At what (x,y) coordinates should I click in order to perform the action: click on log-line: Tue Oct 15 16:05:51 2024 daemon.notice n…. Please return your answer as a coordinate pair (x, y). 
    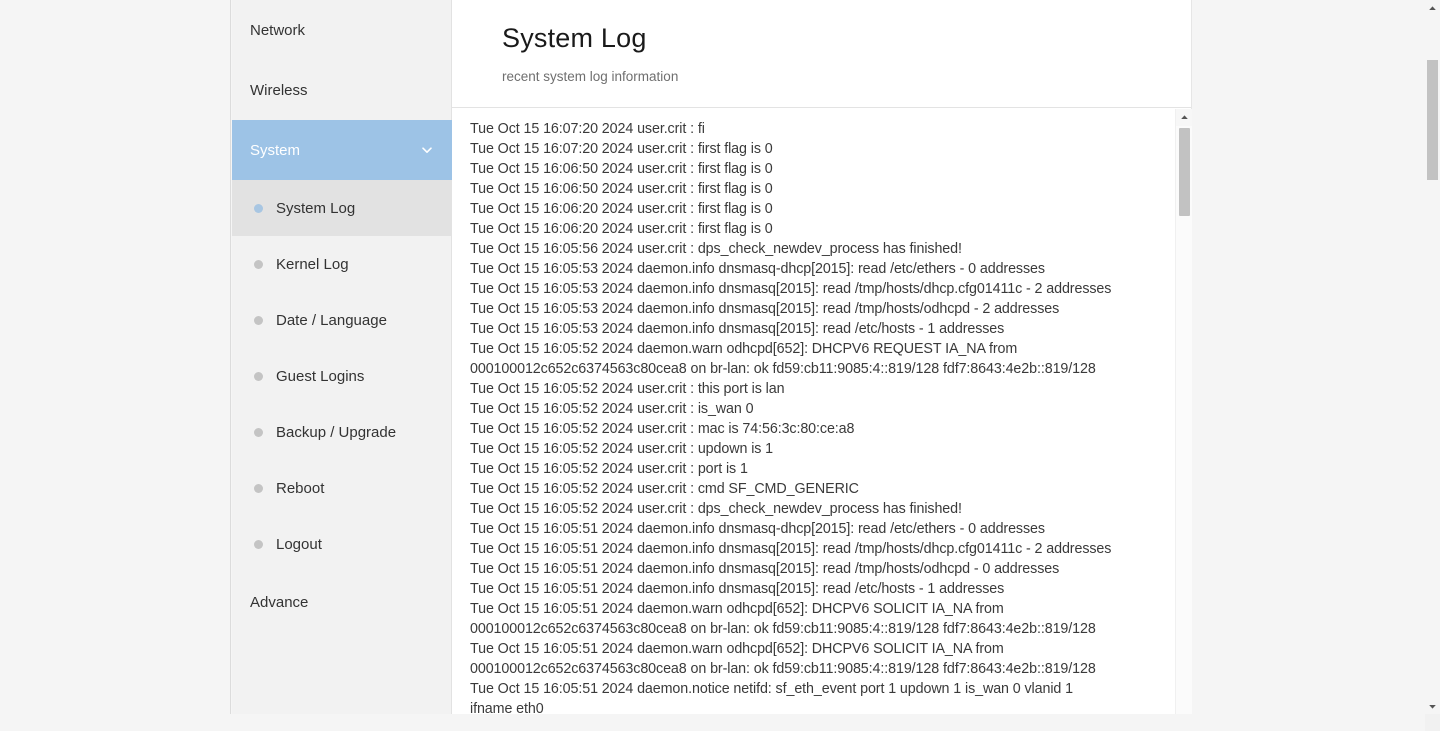
    Looking at the image, I should click on (771, 689).